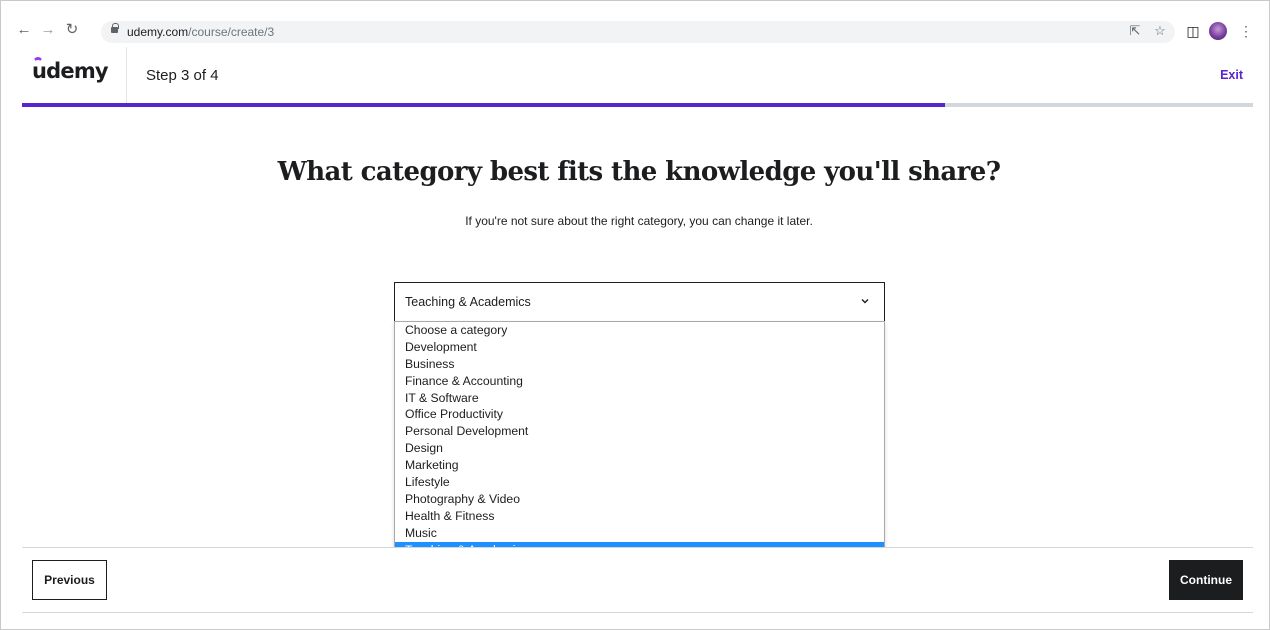 Image resolution: width=1270 pixels, height=630 pixels. I want to click on side-panel-icon: ◫, so click(1193, 31).